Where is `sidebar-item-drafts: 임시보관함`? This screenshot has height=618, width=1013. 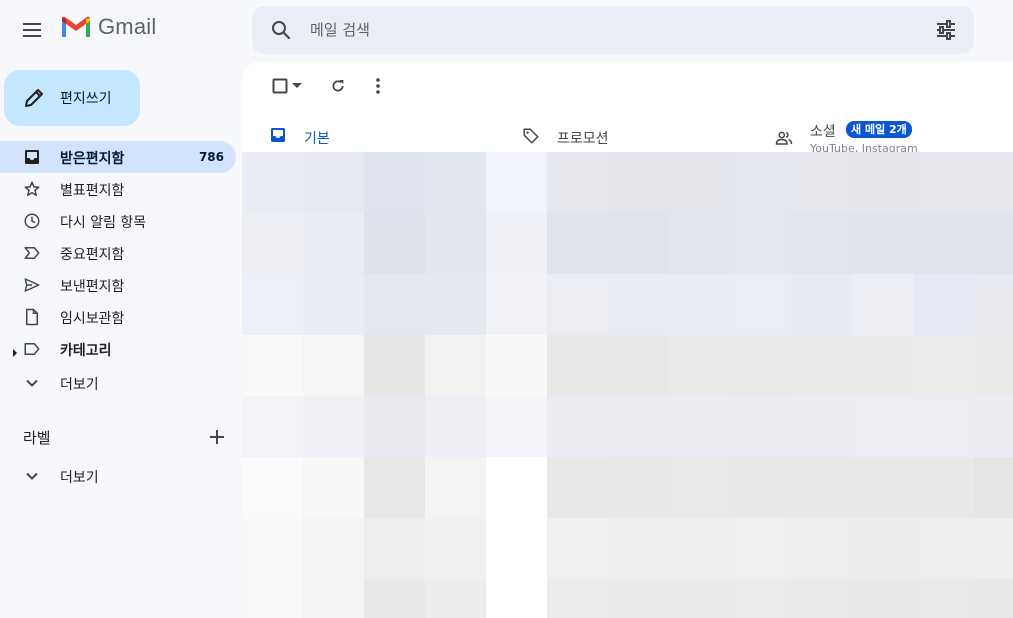
sidebar-item-drafts: 임시보관함 is located at coordinates (118, 317).